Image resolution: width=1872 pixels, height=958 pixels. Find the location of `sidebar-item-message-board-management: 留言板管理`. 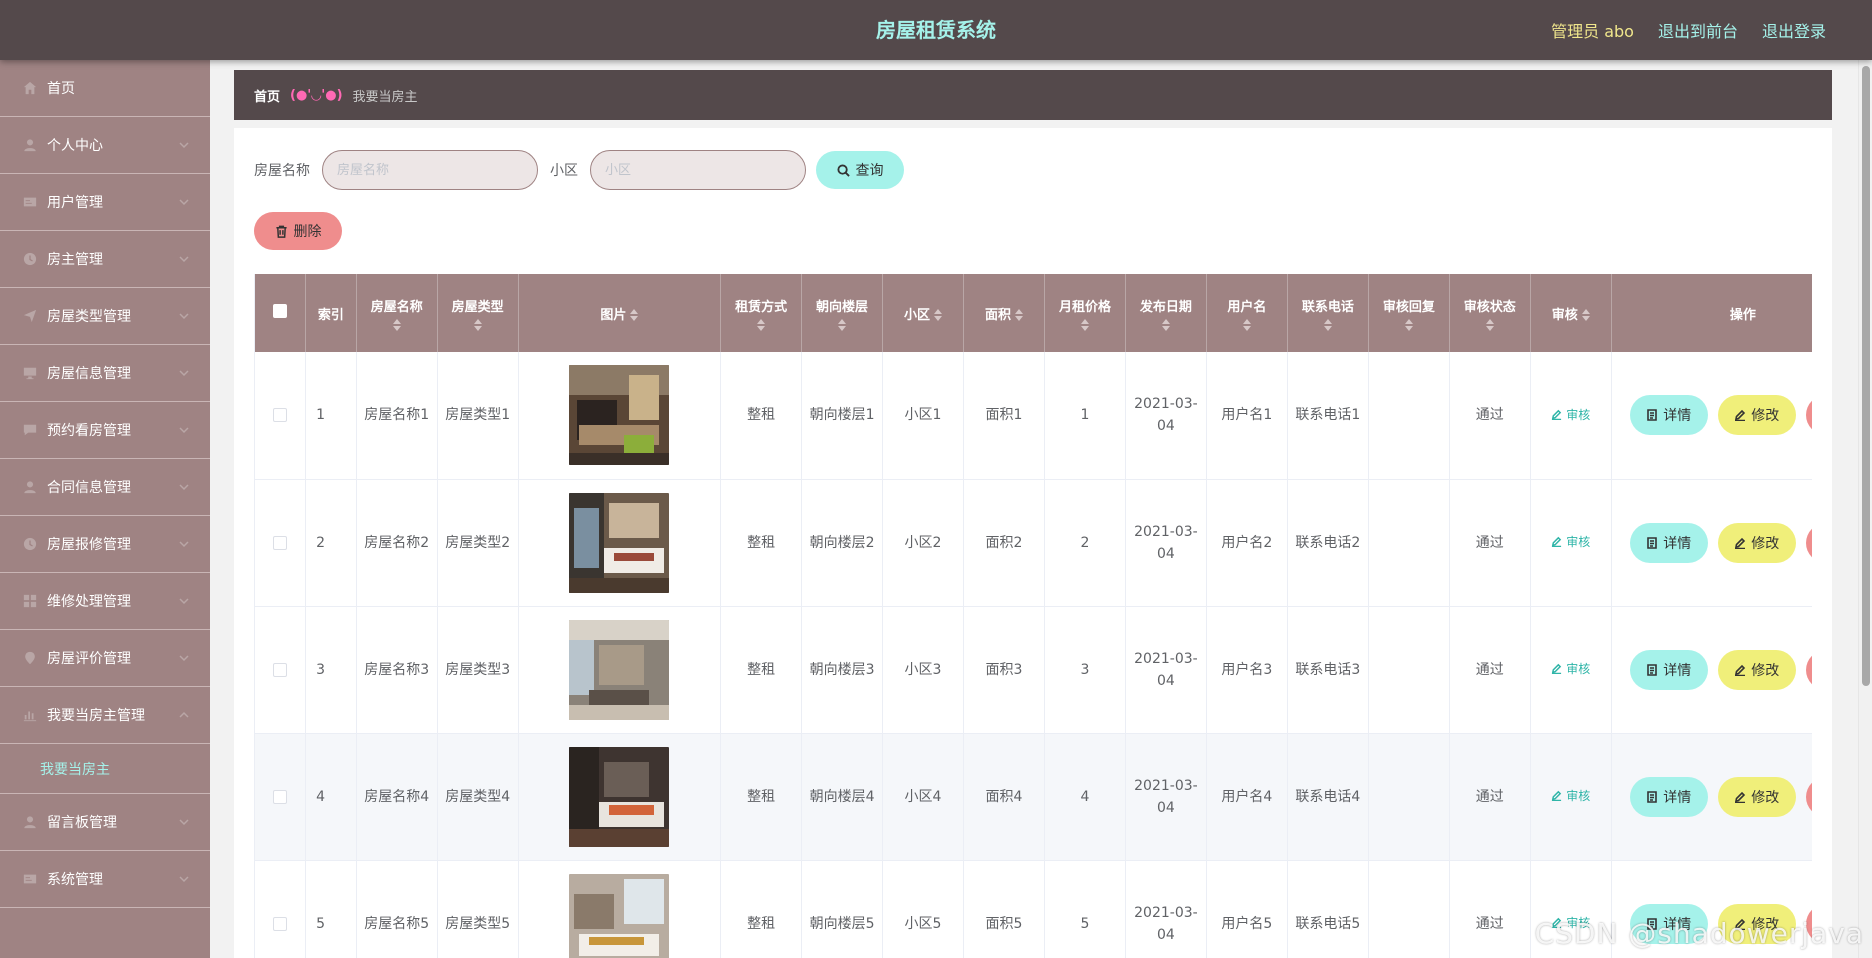

sidebar-item-message-board-management: 留言板管理 is located at coordinates (105, 822).